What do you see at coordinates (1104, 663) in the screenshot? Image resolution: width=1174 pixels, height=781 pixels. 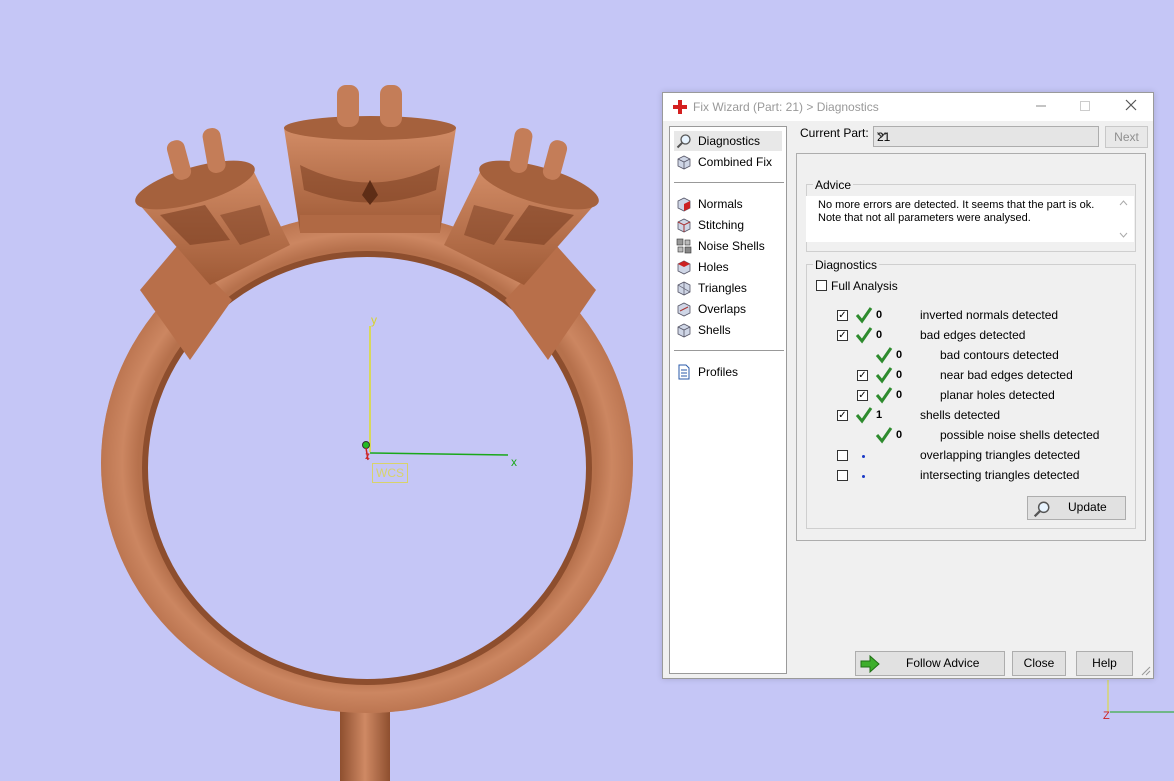 I see `help-button: Help` at bounding box center [1104, 663].